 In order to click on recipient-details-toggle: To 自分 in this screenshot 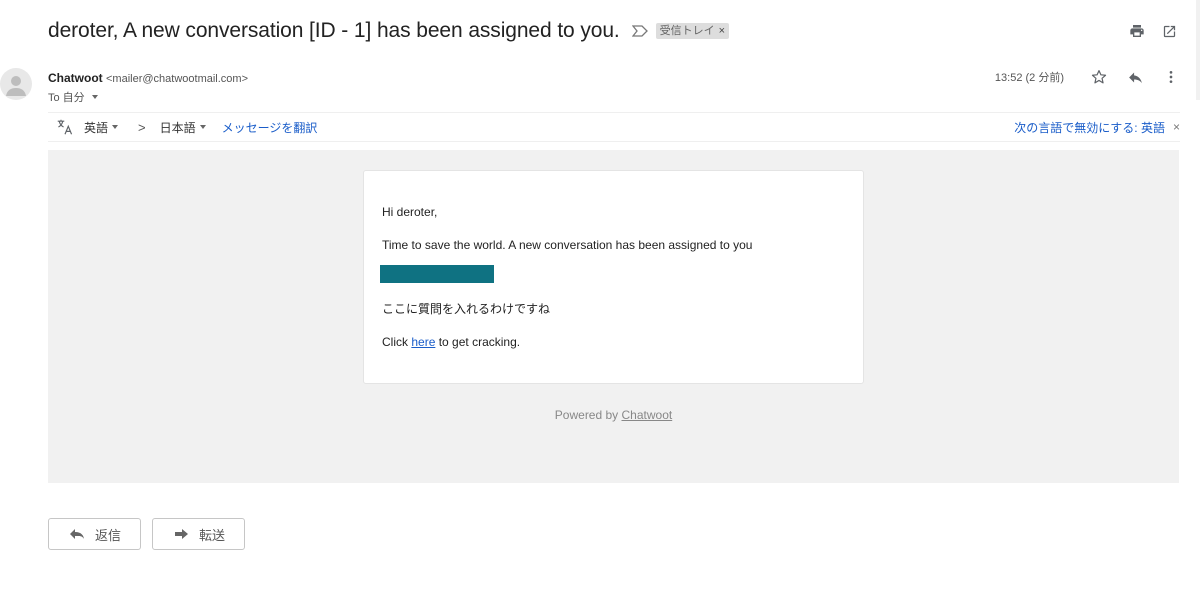, I will do `click(148, 97)`.